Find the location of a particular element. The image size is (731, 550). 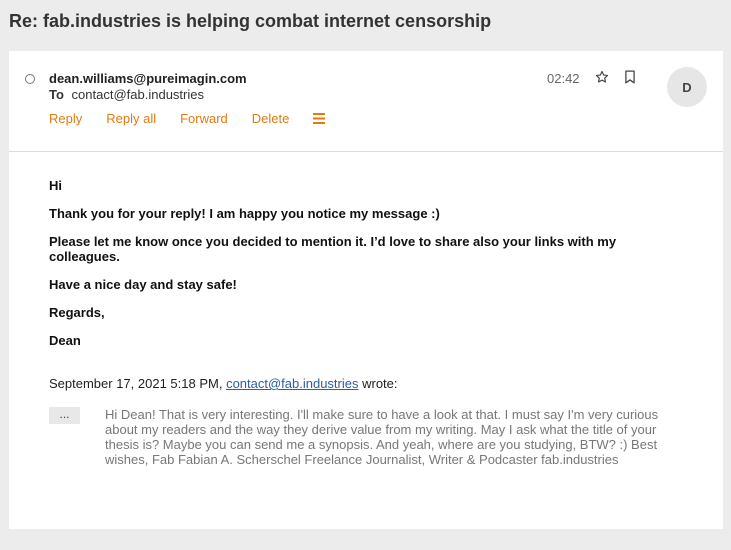

body-line: Hi is located at coordinates (55, 185).